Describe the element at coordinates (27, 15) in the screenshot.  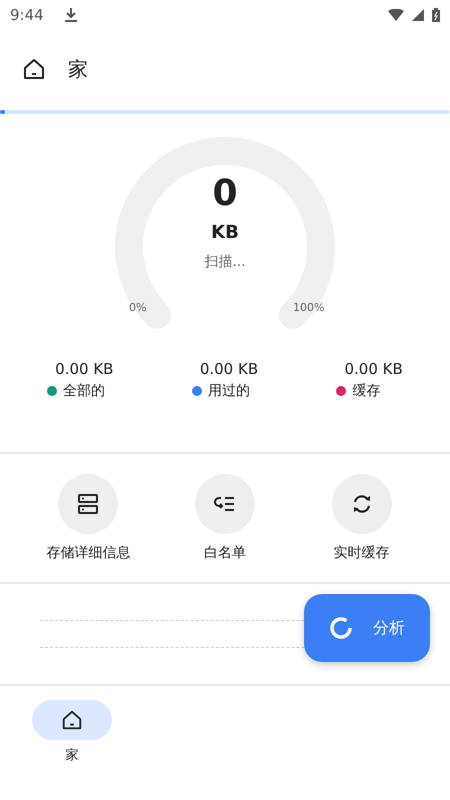
I see `status-time: 9:44` at that location.